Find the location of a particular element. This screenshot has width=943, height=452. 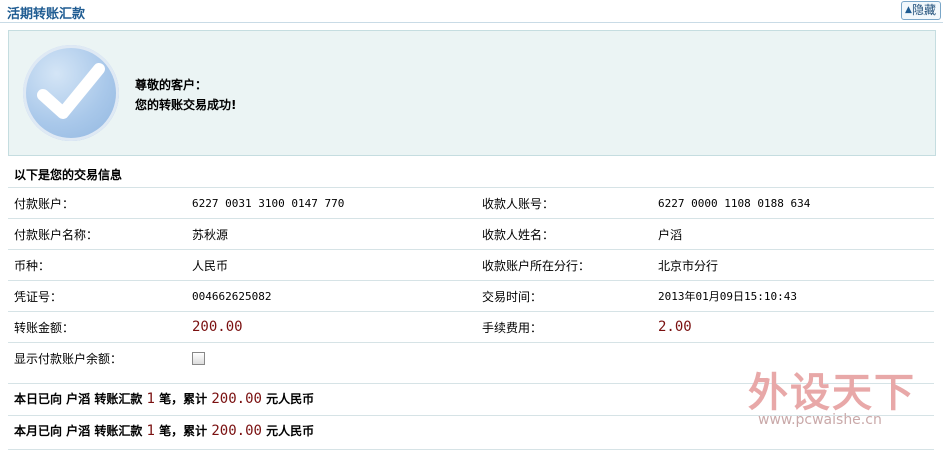

monthly-summary-mid: 笔，累计 is located at coordinates (183, 431).